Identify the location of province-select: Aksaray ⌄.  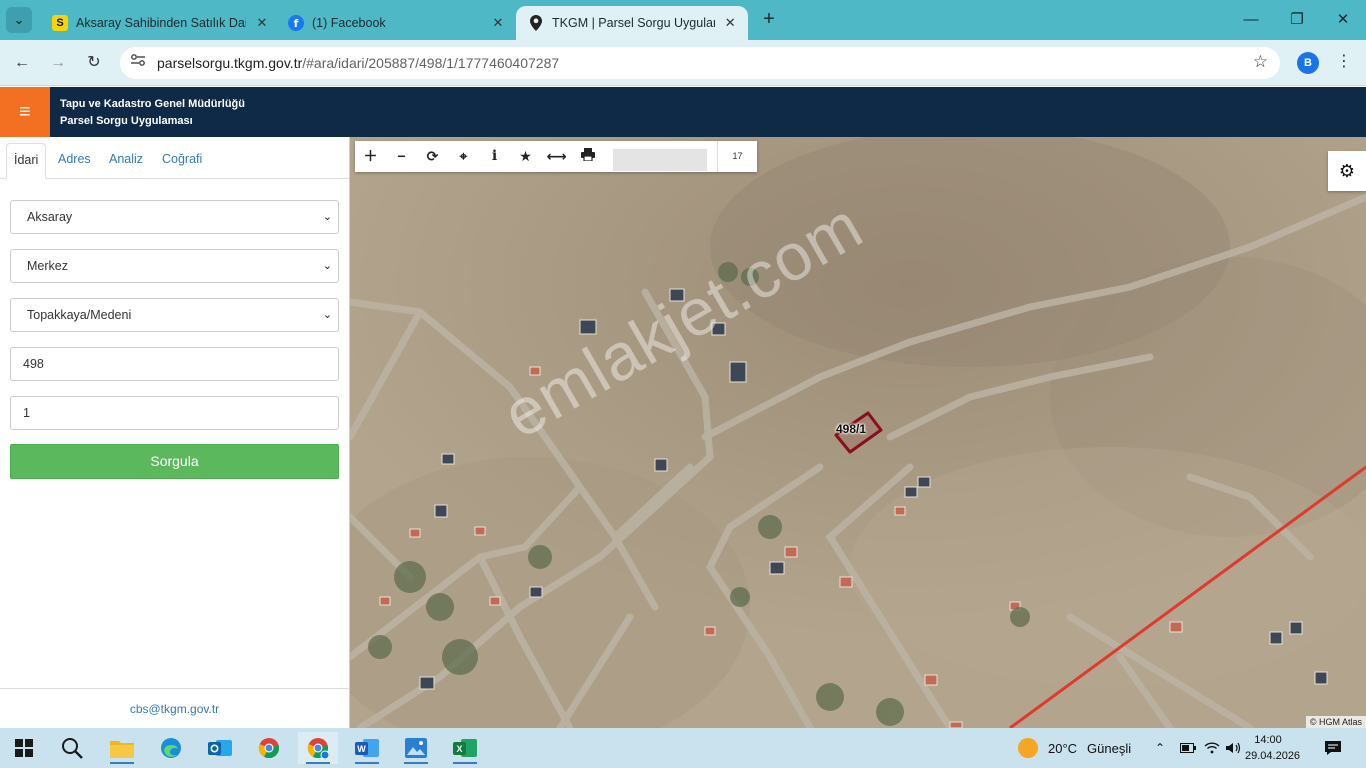
(174, 217).